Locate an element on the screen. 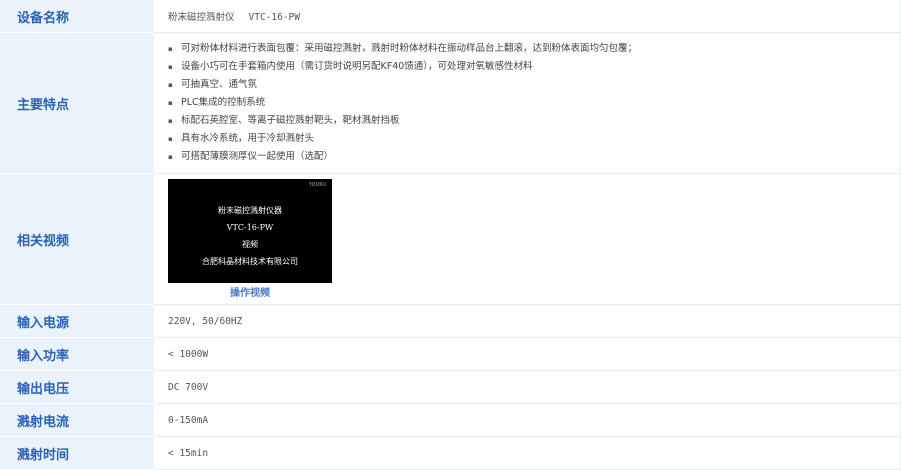 Image resolution: width=901 pixels, height=470 pixels. video-line: 视频 is located at coordinates (250, 244).